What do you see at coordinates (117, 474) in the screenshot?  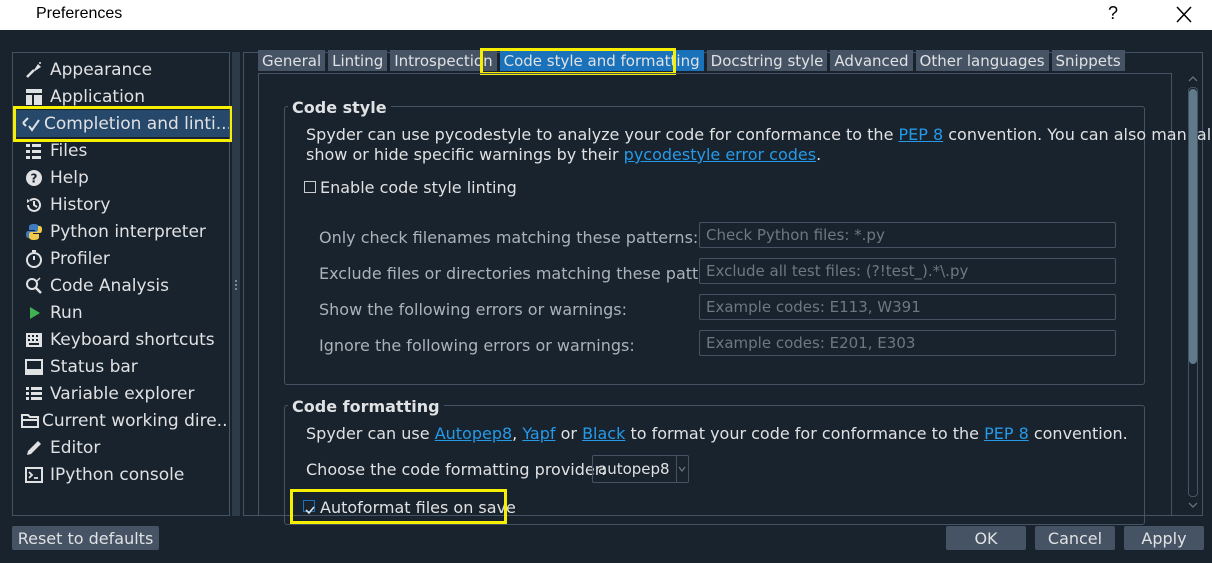 I see `sidebar-item-label: IPython console` at bounding box center [117, 474].